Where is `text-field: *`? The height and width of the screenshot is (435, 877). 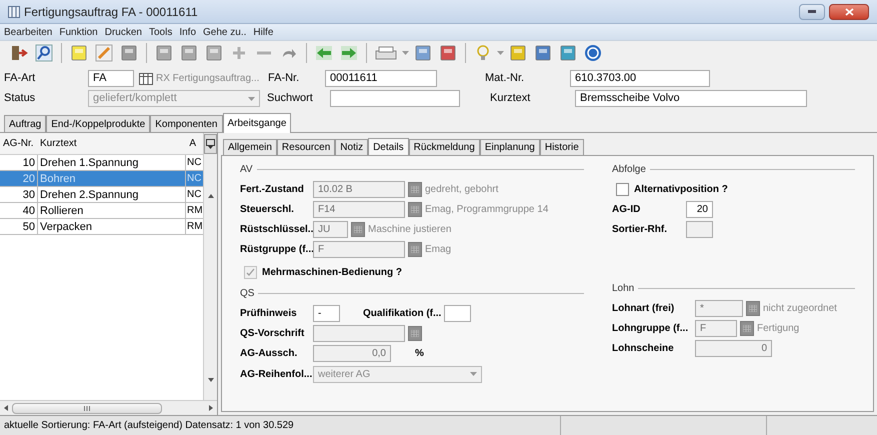
text-field: * is located at coordinates (719, 308).